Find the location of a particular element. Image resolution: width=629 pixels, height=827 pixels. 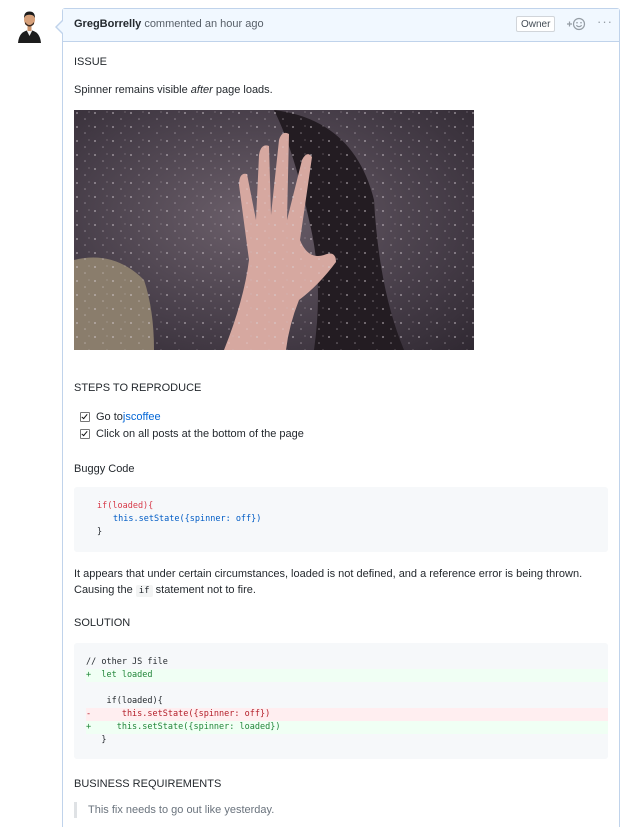

blockquote: This fix needs to go out like yesterday. is located at coordinates (341, 810).